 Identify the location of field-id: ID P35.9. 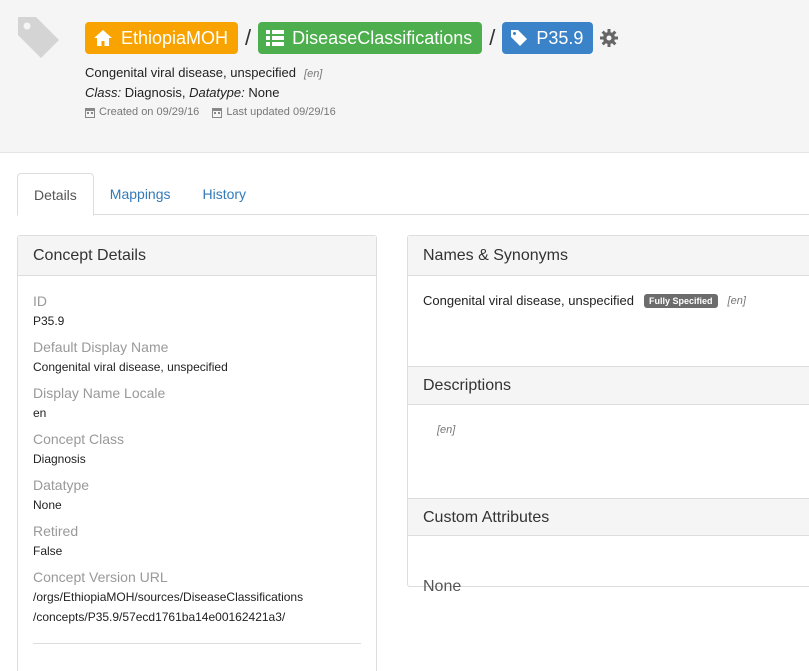
(197, 312).